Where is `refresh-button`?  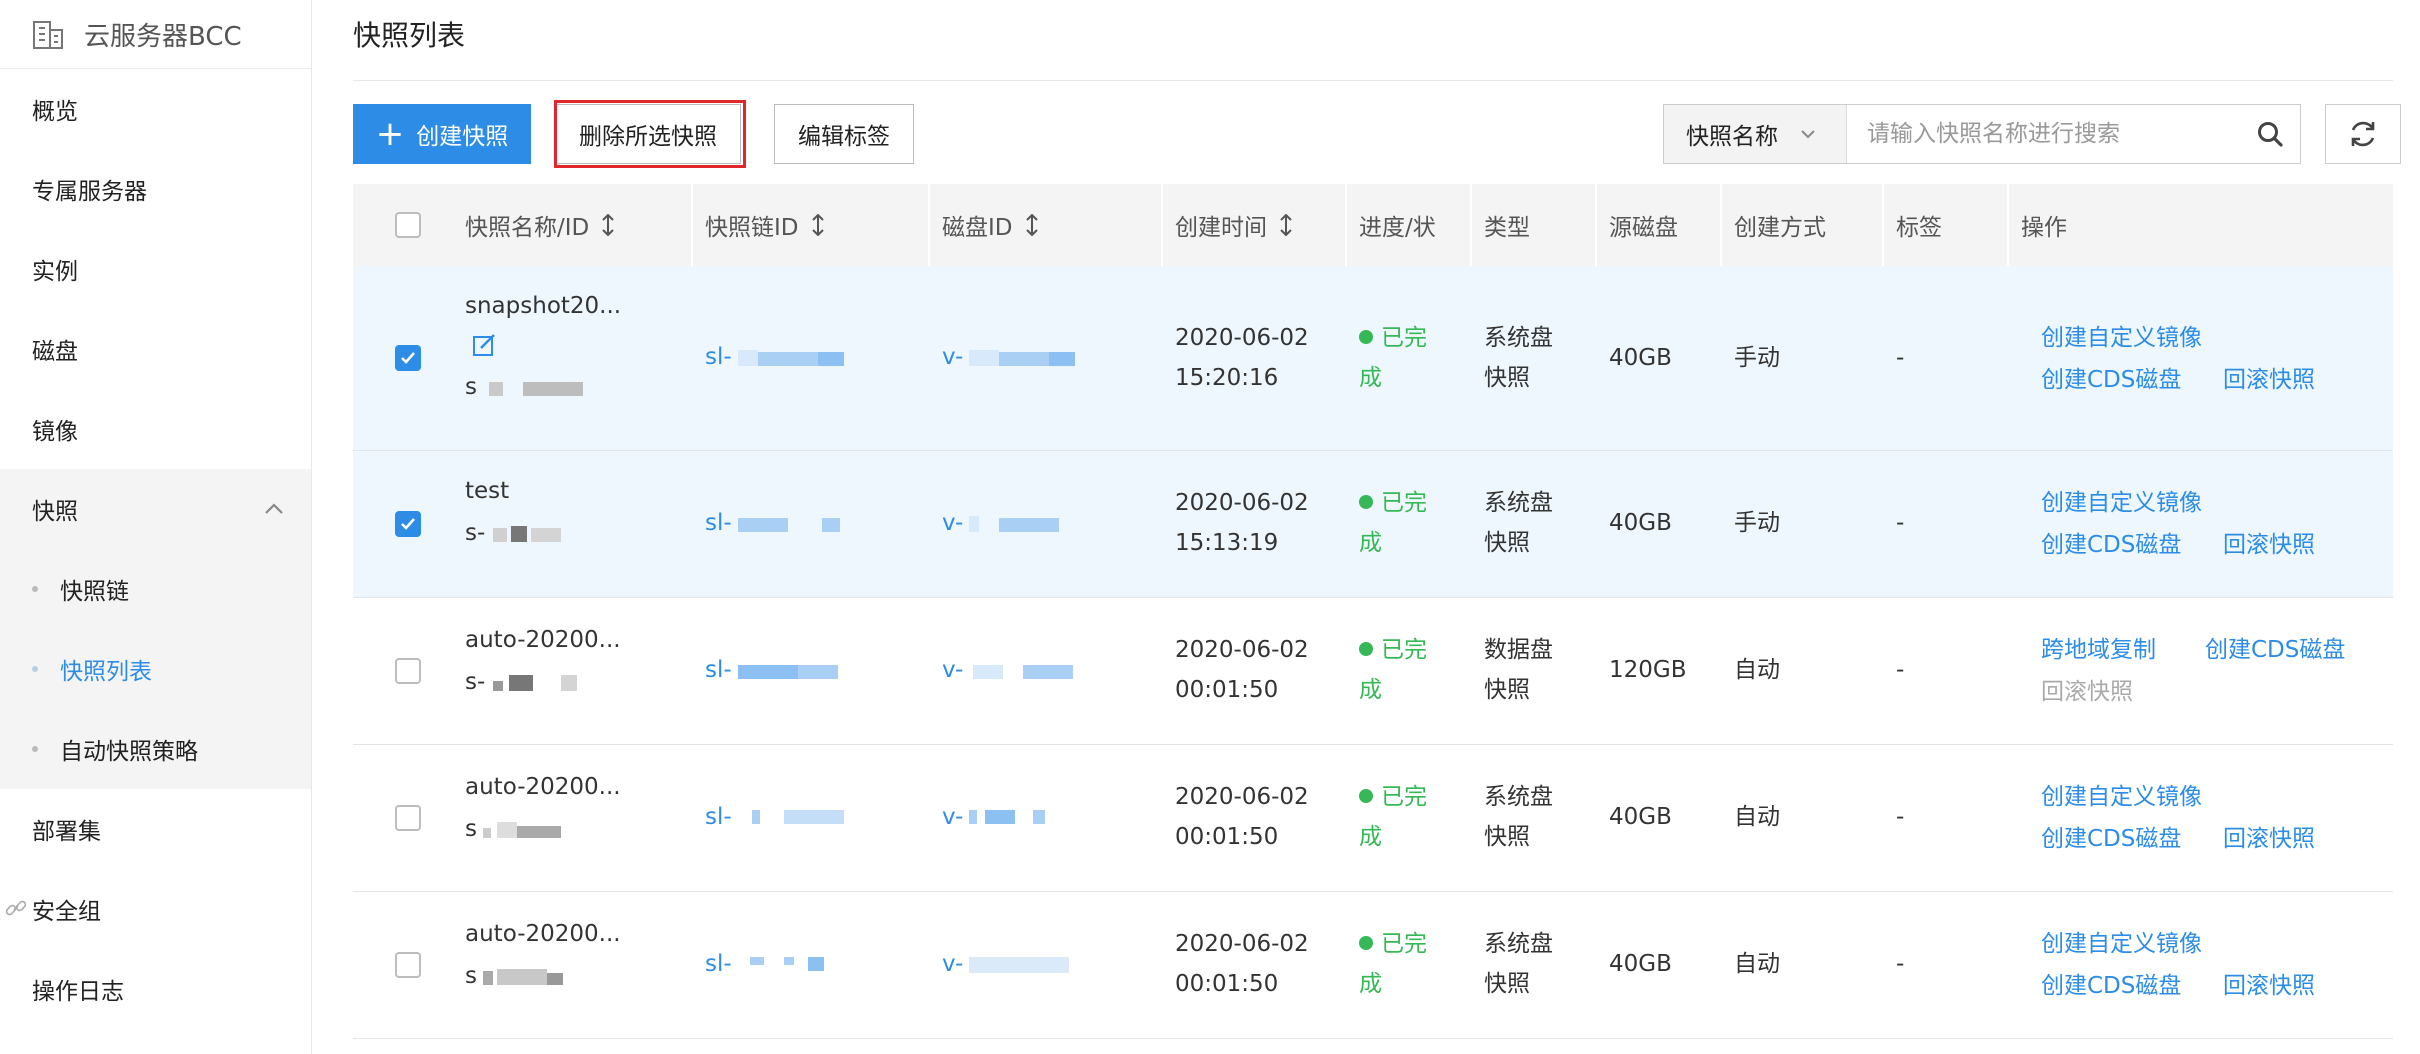 refresh-button is located at coordinates (2363, 134).